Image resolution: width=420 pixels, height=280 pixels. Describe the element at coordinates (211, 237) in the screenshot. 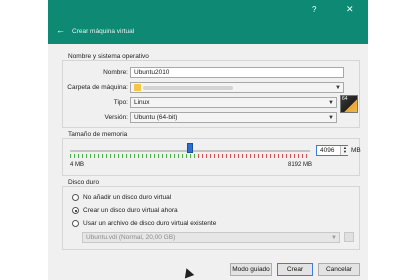

I see `existing-disk-select: Ubuntu.vdi (Normal, 20,00 GB) ▼` at that location.